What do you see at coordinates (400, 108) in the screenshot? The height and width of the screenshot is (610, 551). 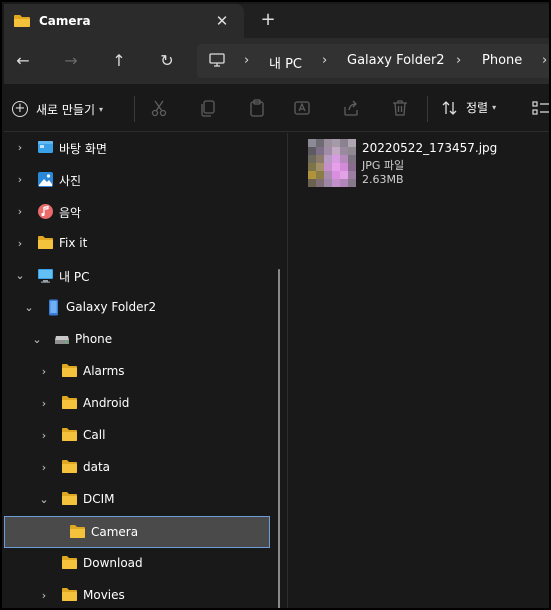 I see `delete-icon` at bounding box center [400, 108].